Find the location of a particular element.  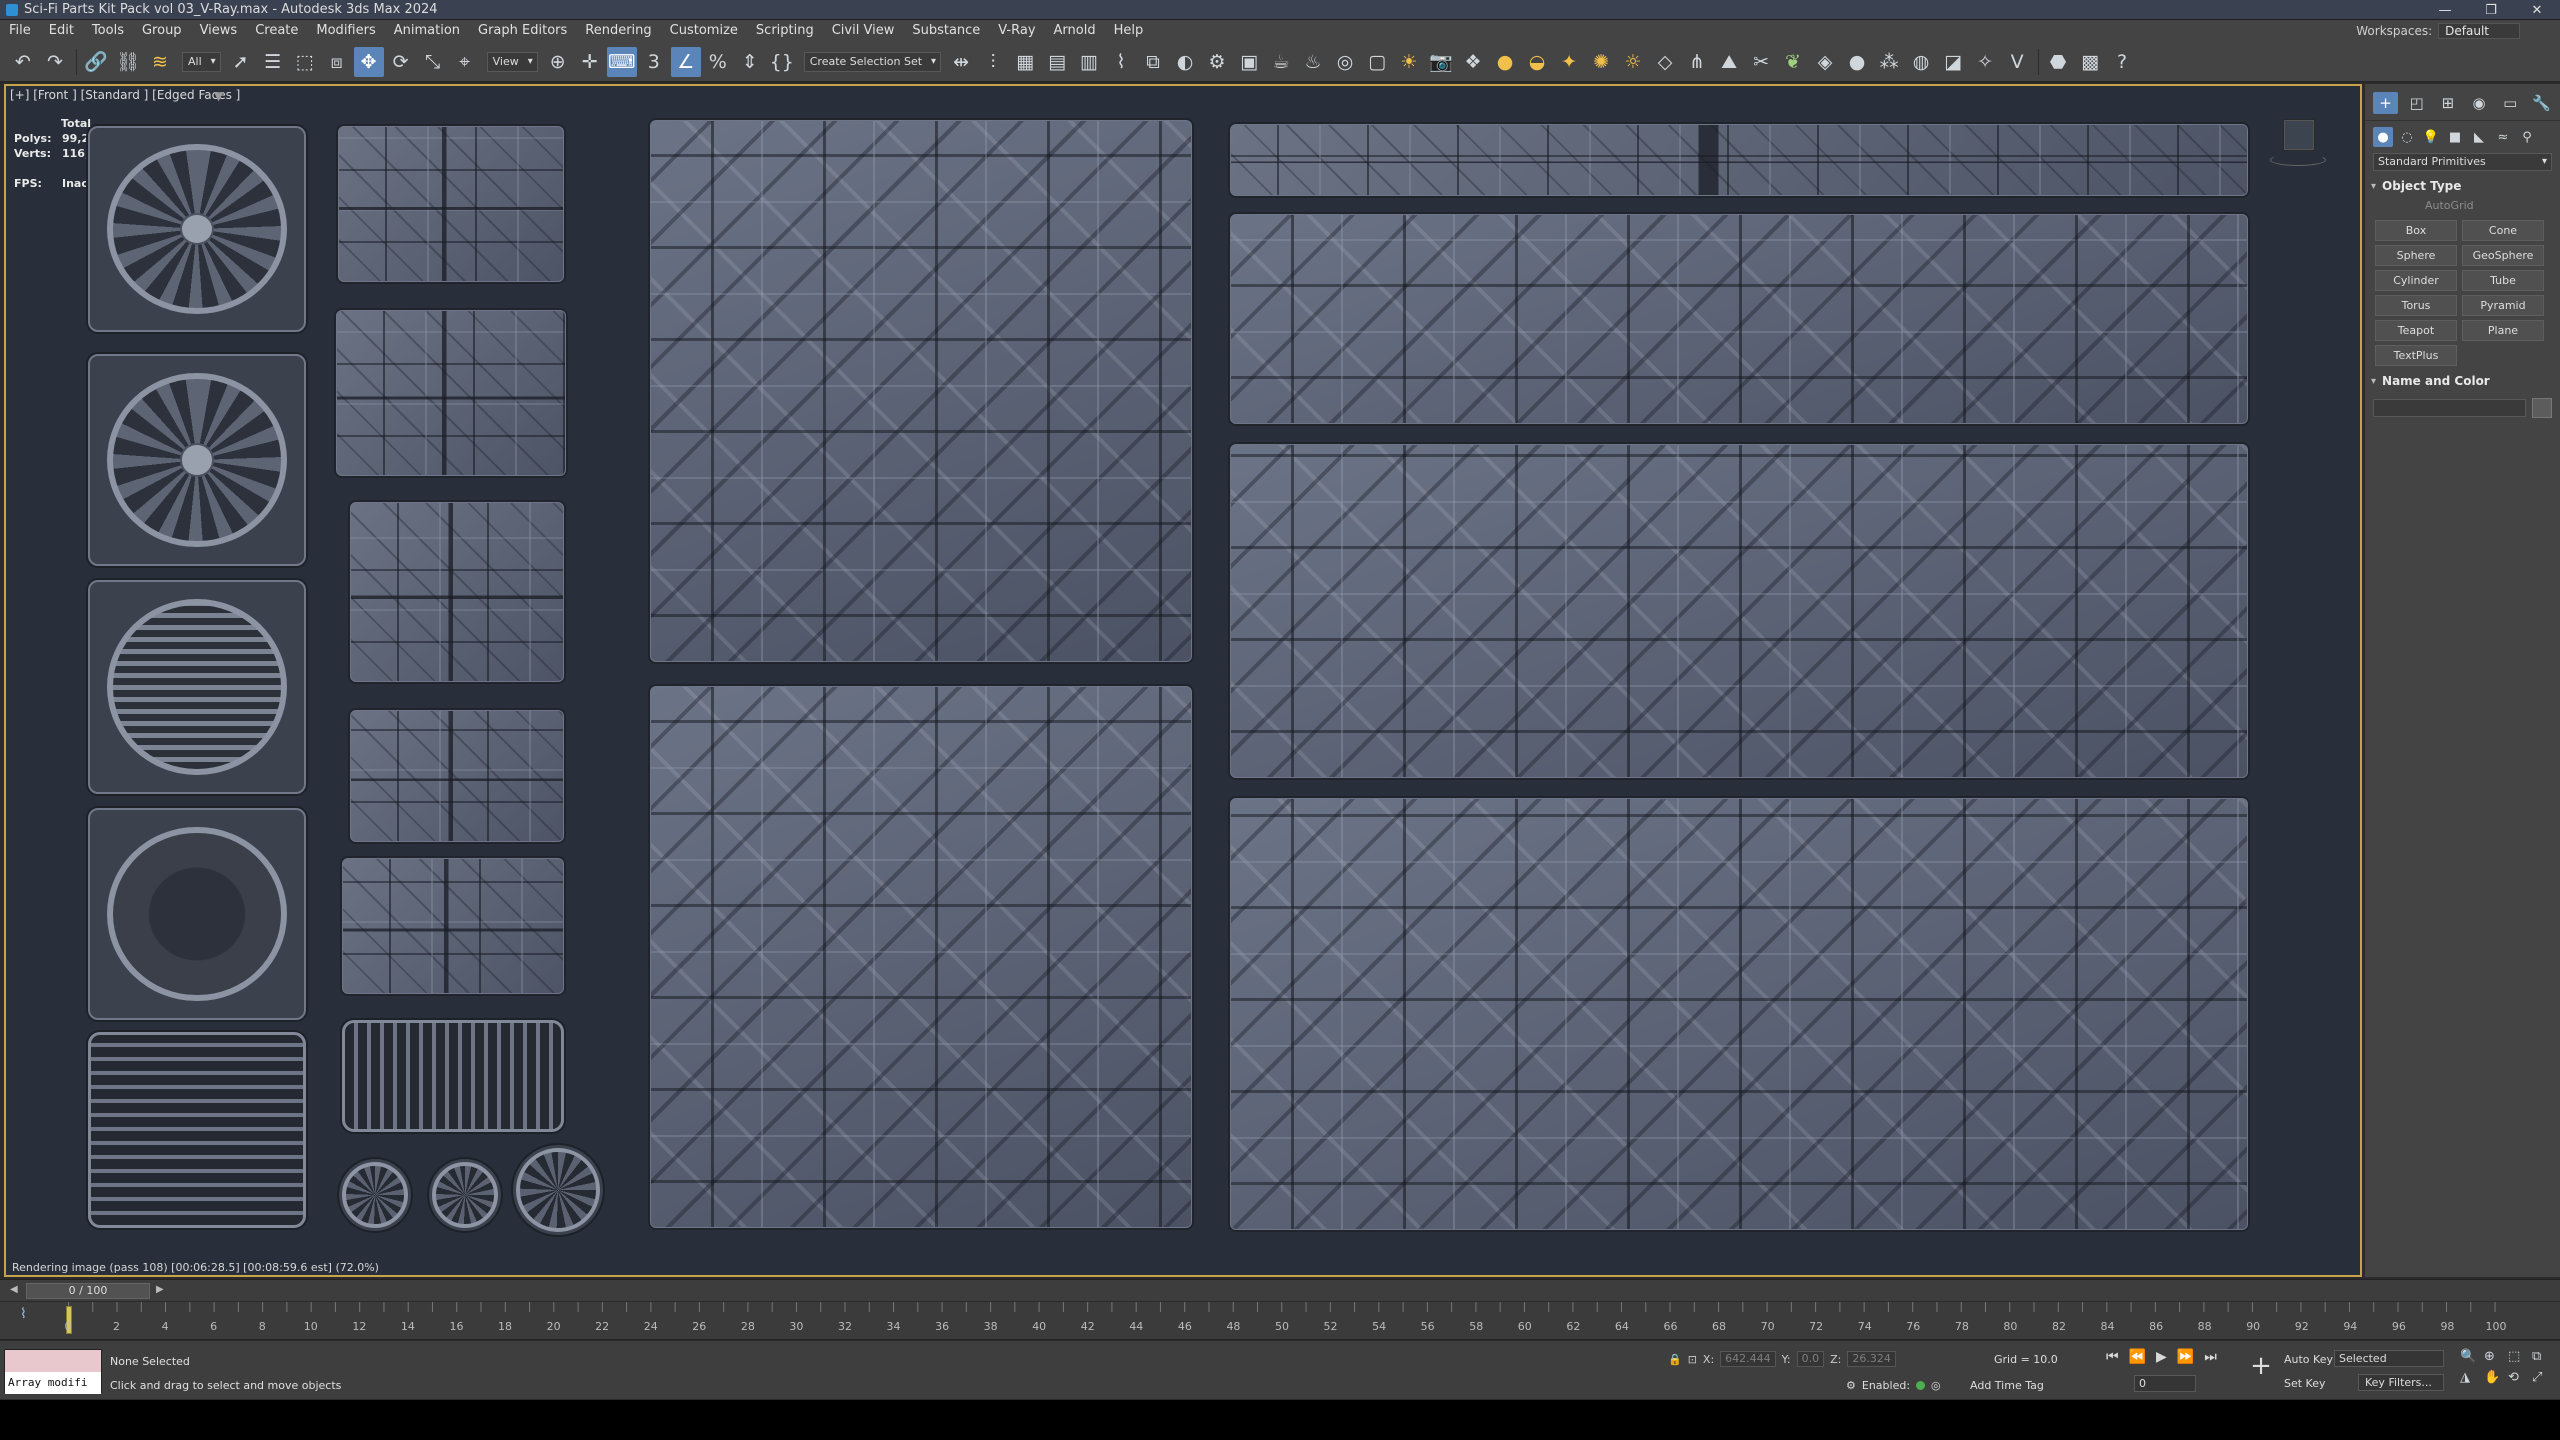

mesh-light-icon: ▩ is located at coordinates (2090, 62).